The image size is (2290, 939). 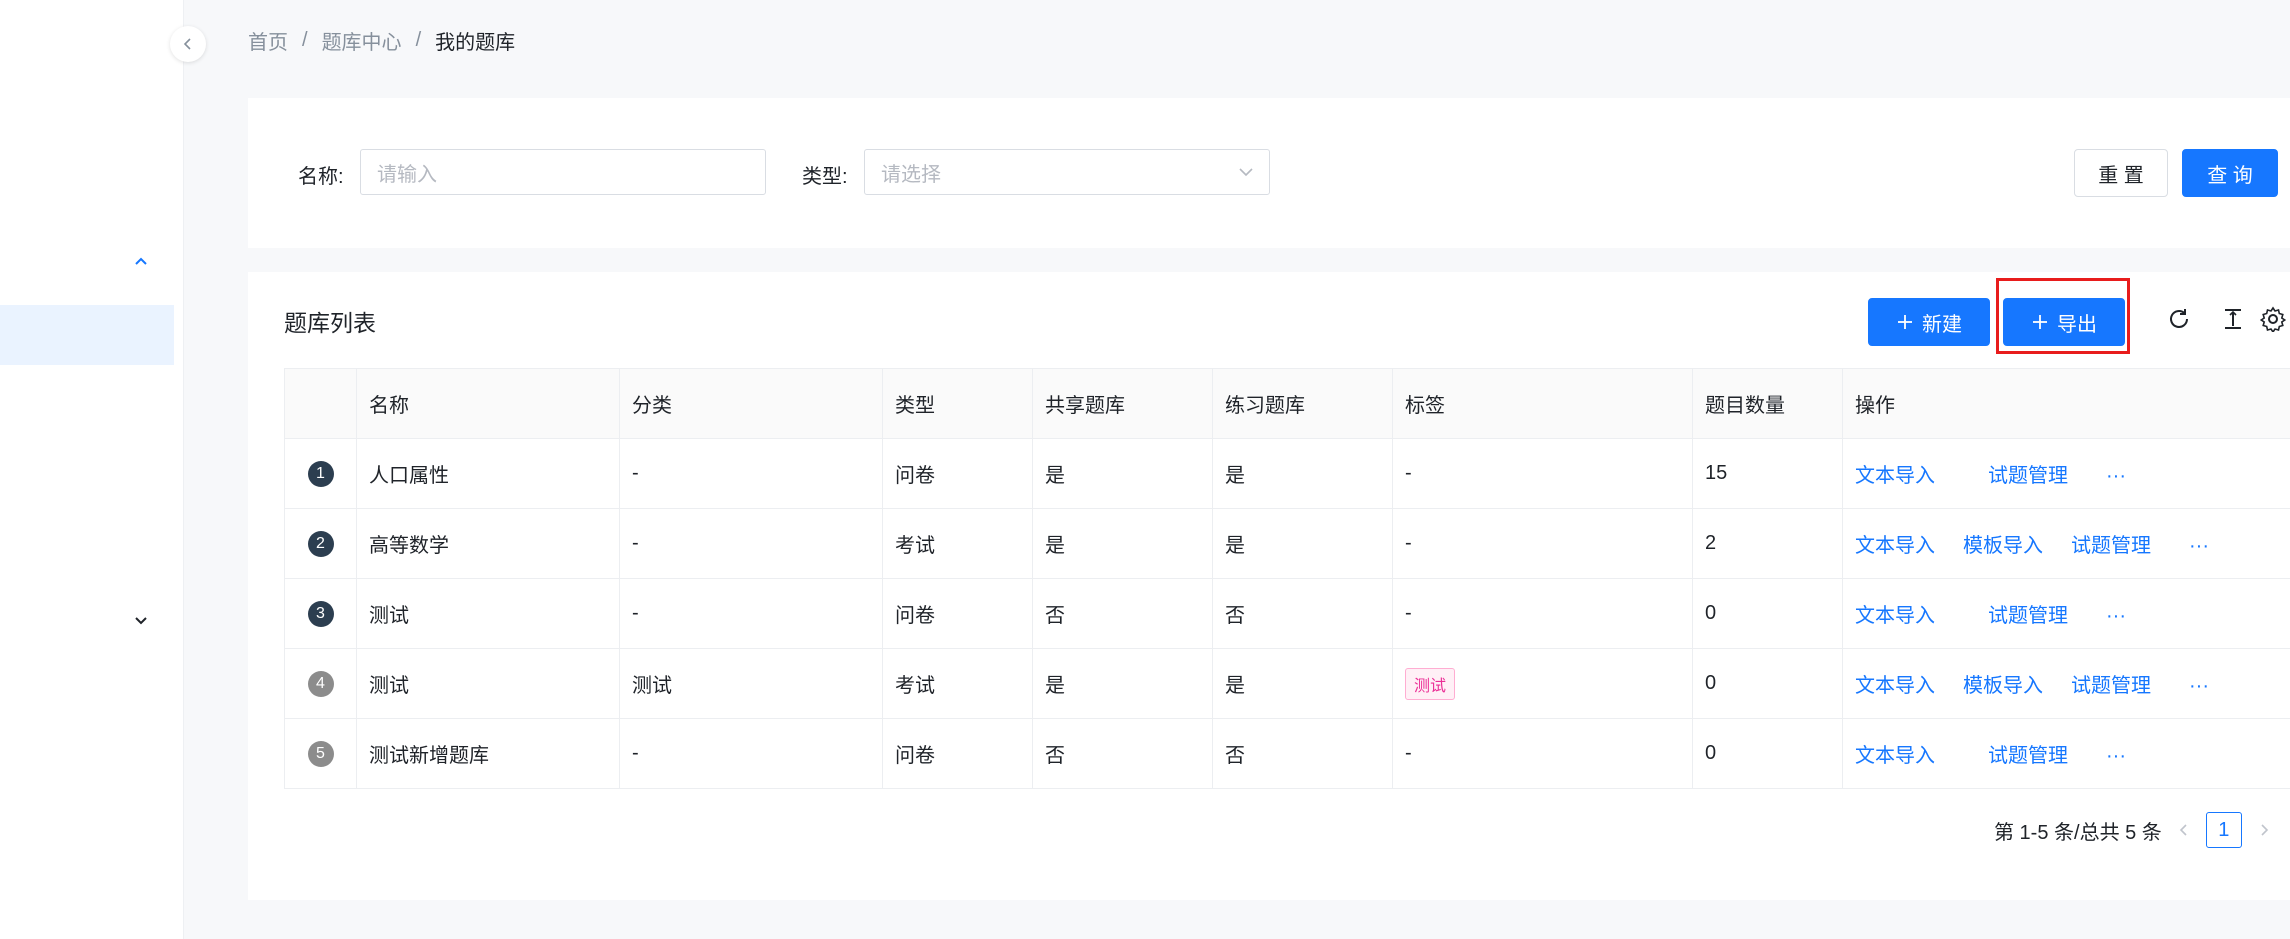 What do you see at coordinates (475, 43) in the screenshot?
I see `breadcrumb-current: 我的题库` at bounding box center [475, 43].